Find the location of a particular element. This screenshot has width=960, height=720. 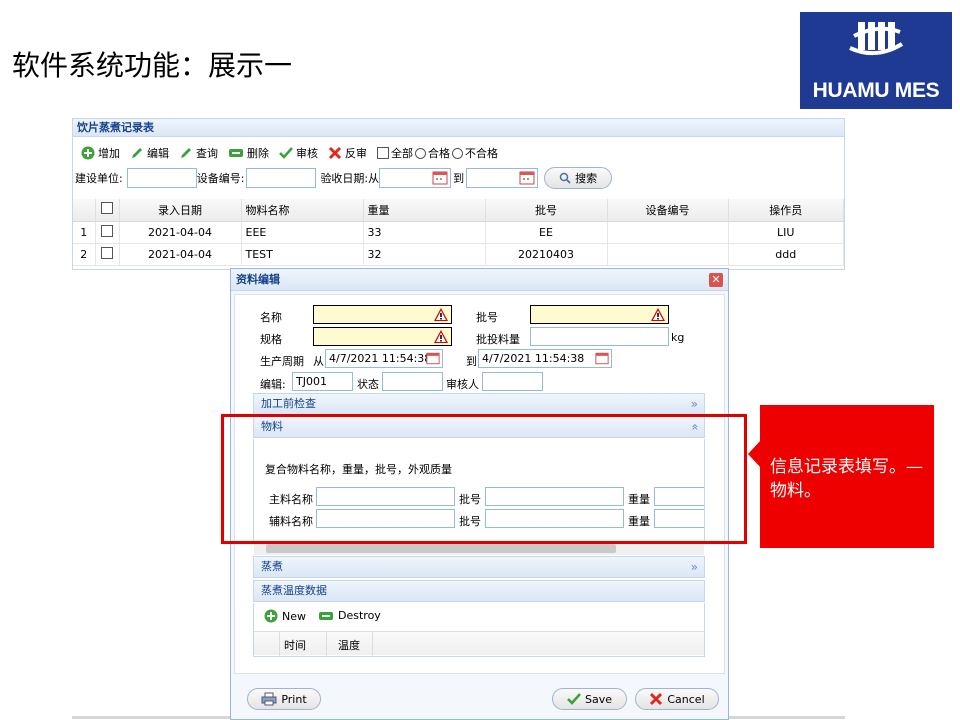

query-button: 查询 is located at coordinates (198, 153).